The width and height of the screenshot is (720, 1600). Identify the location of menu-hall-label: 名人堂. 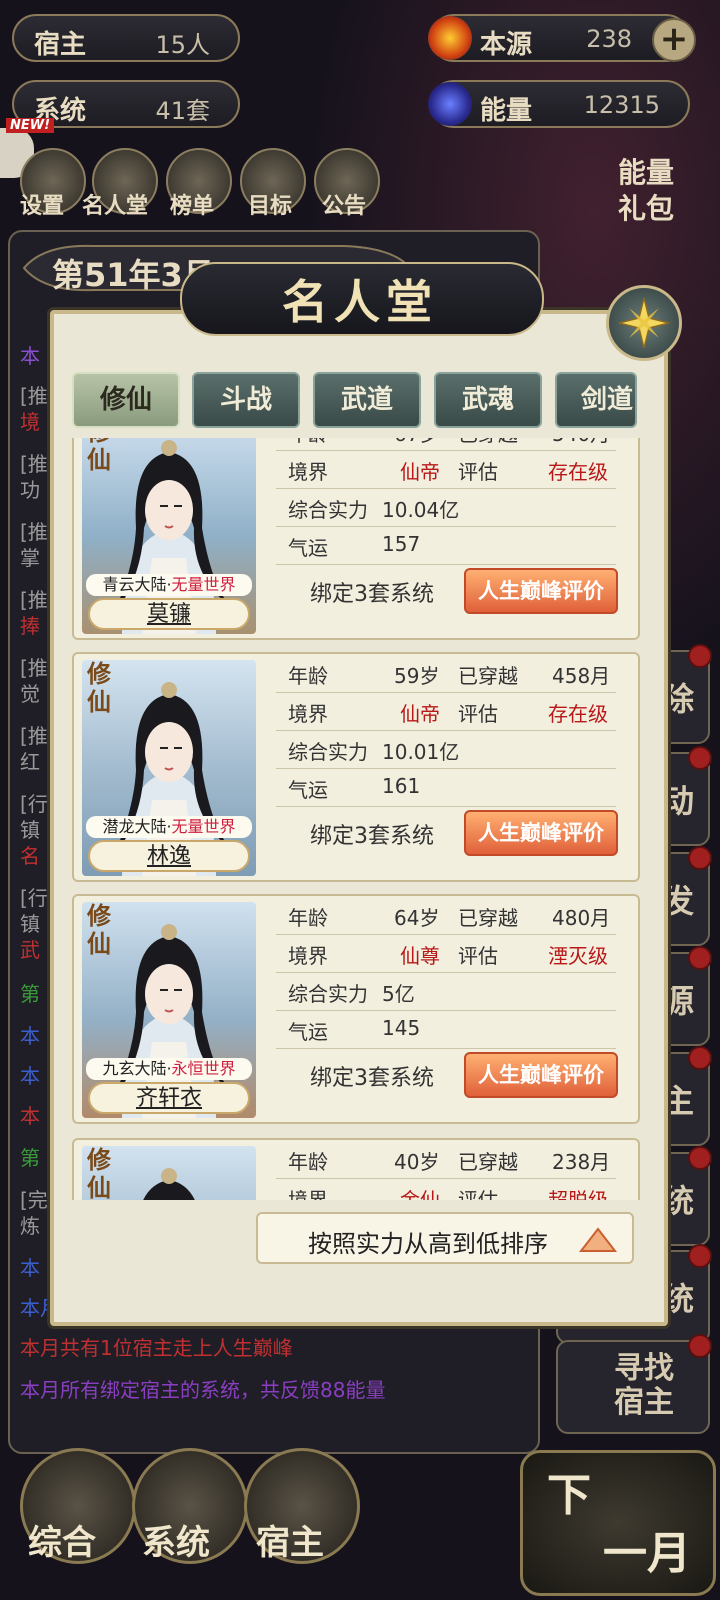
(115, 204).